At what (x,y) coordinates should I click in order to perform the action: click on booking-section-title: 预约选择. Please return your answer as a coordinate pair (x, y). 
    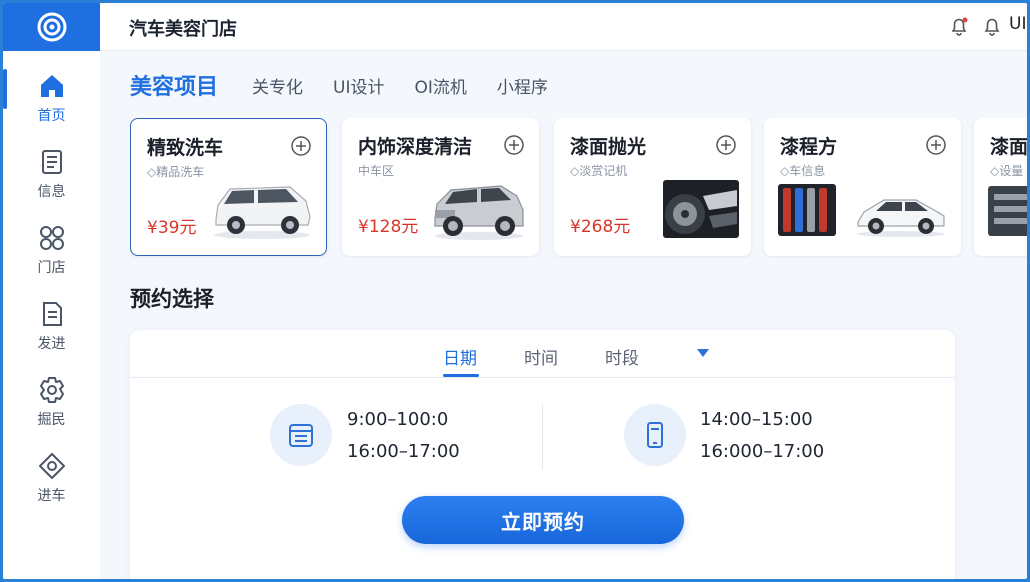
    Looking at the image, I should click on (172, 299).